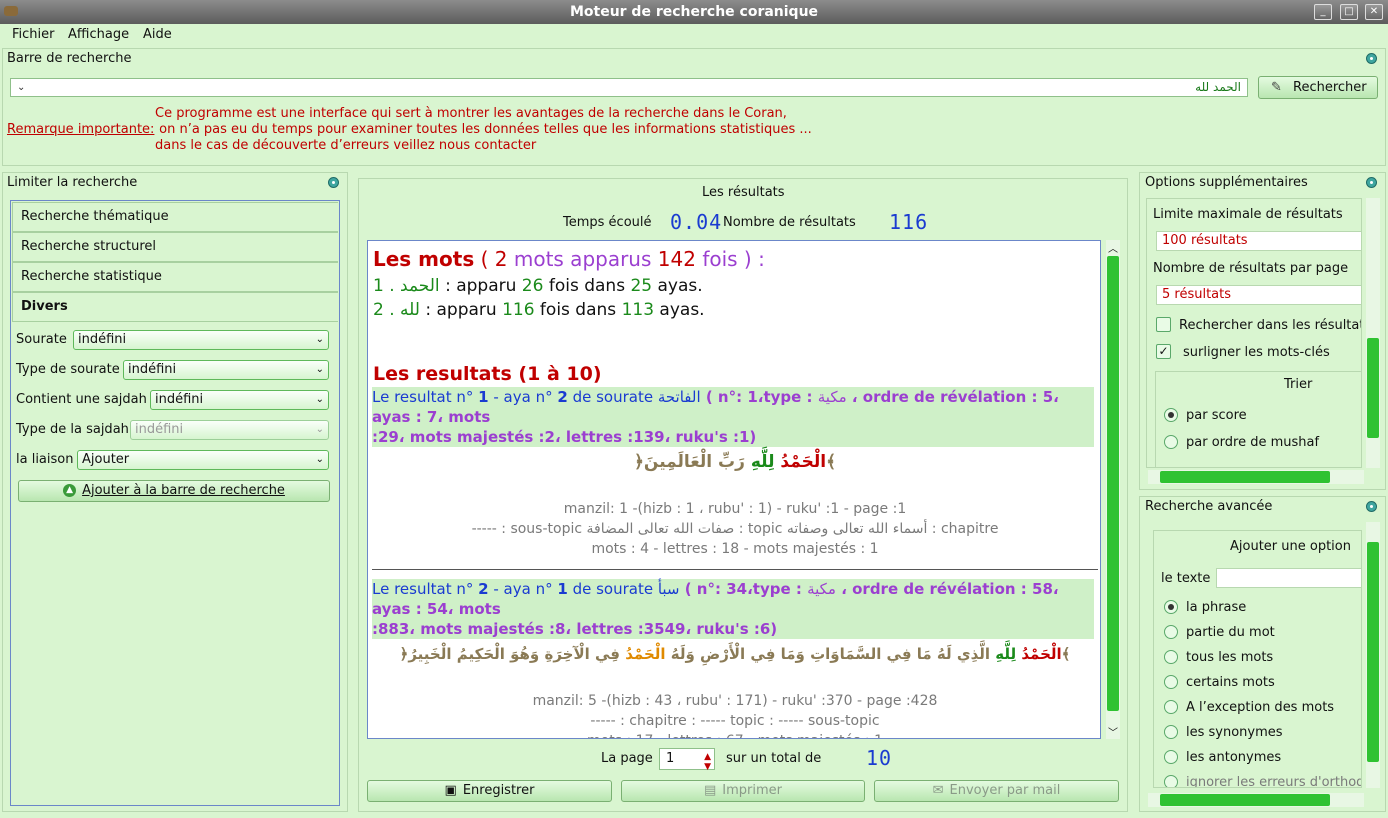  Describe the element at coordinates (538, 286) in the screenshot. I see `word-row-1: 1 . الحمد : apparu 26 fois dans 25 ayas.` at that location.